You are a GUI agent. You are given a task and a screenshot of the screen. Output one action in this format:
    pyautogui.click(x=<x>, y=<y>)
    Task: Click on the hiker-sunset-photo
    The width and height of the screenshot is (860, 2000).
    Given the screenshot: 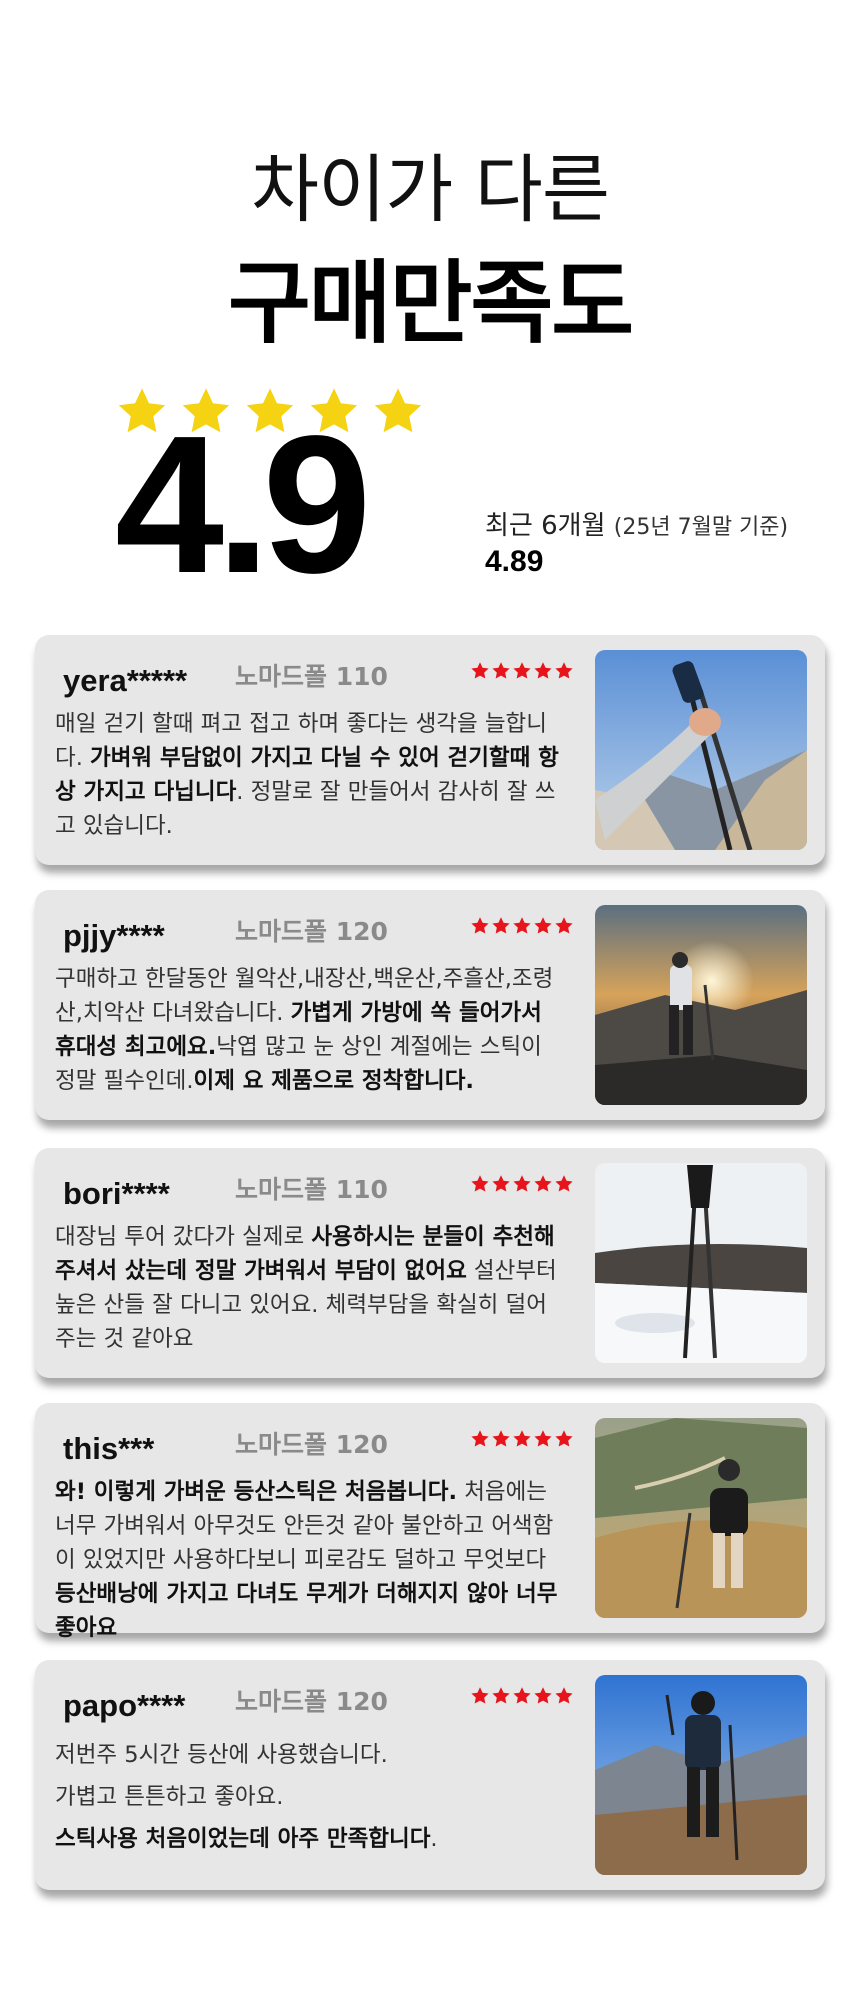 What is the action you would take?
    pyautogui.click(x=701, y=1005)
    